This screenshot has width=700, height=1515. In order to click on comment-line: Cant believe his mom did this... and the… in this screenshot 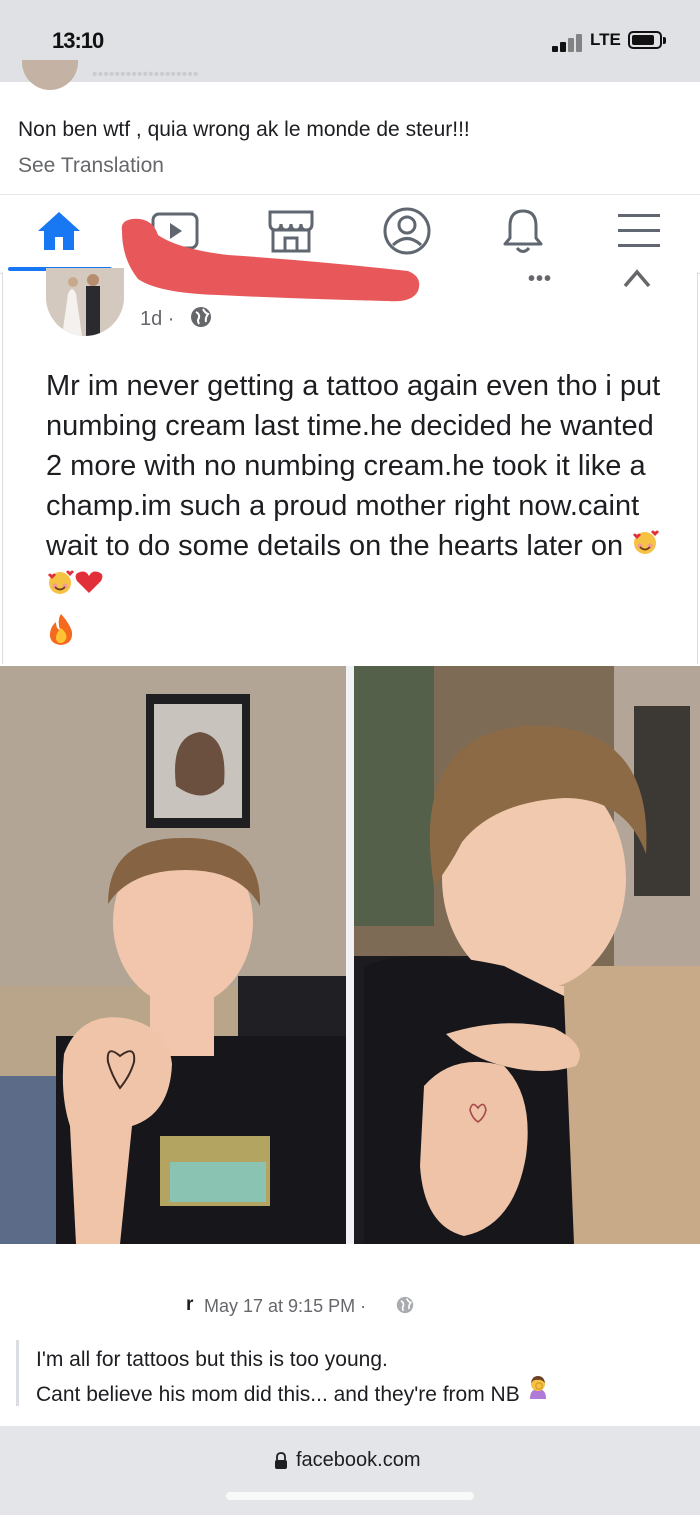, I will do `click(278, 1394)`.